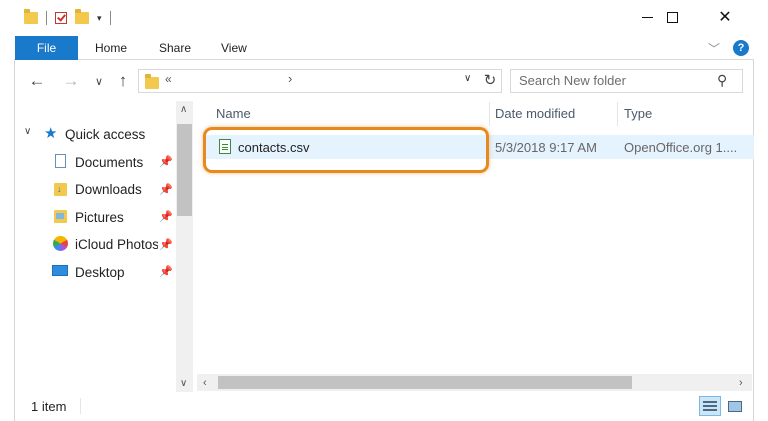  Describe the element at coordinates (99, 18) in the screenshot. I see `qat-dropdown-icon: ▾` at that location.